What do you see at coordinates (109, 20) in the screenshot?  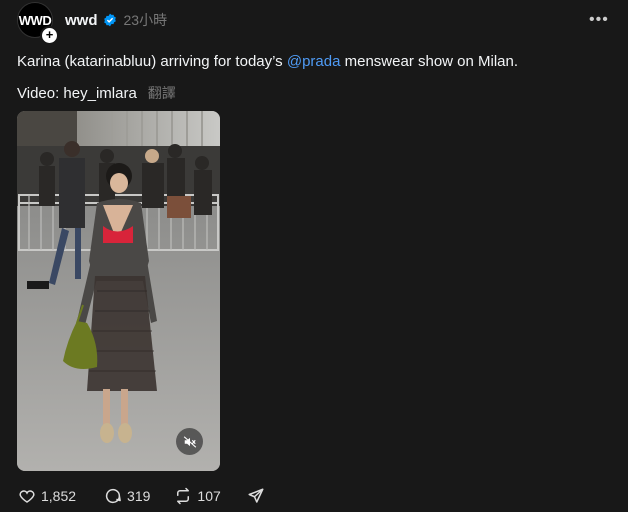 I see `verified-badge-icon` at bounding box center [109, 20].